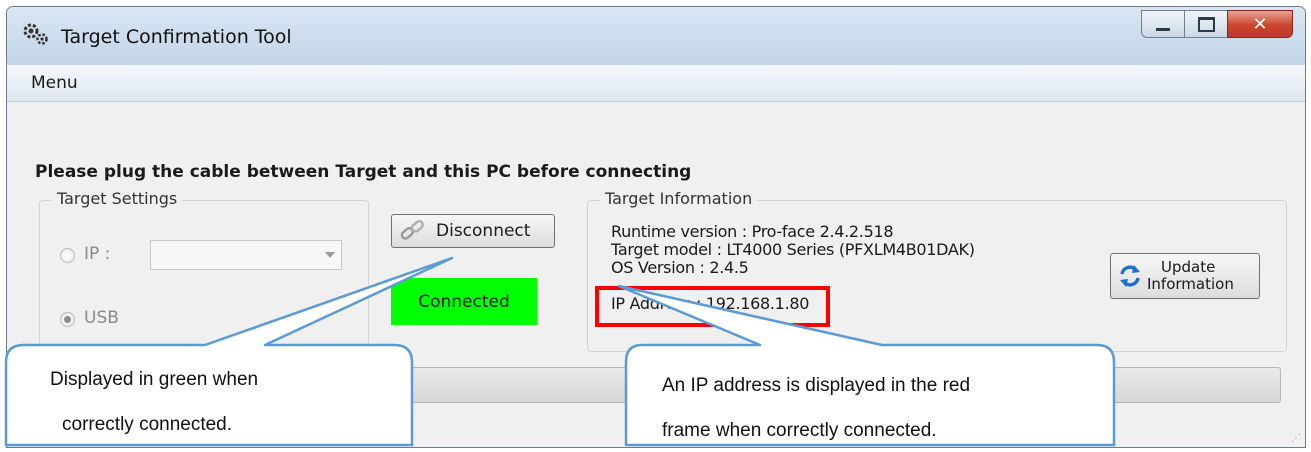  I want to click on ip-highlight-frame, so click(712, 306).